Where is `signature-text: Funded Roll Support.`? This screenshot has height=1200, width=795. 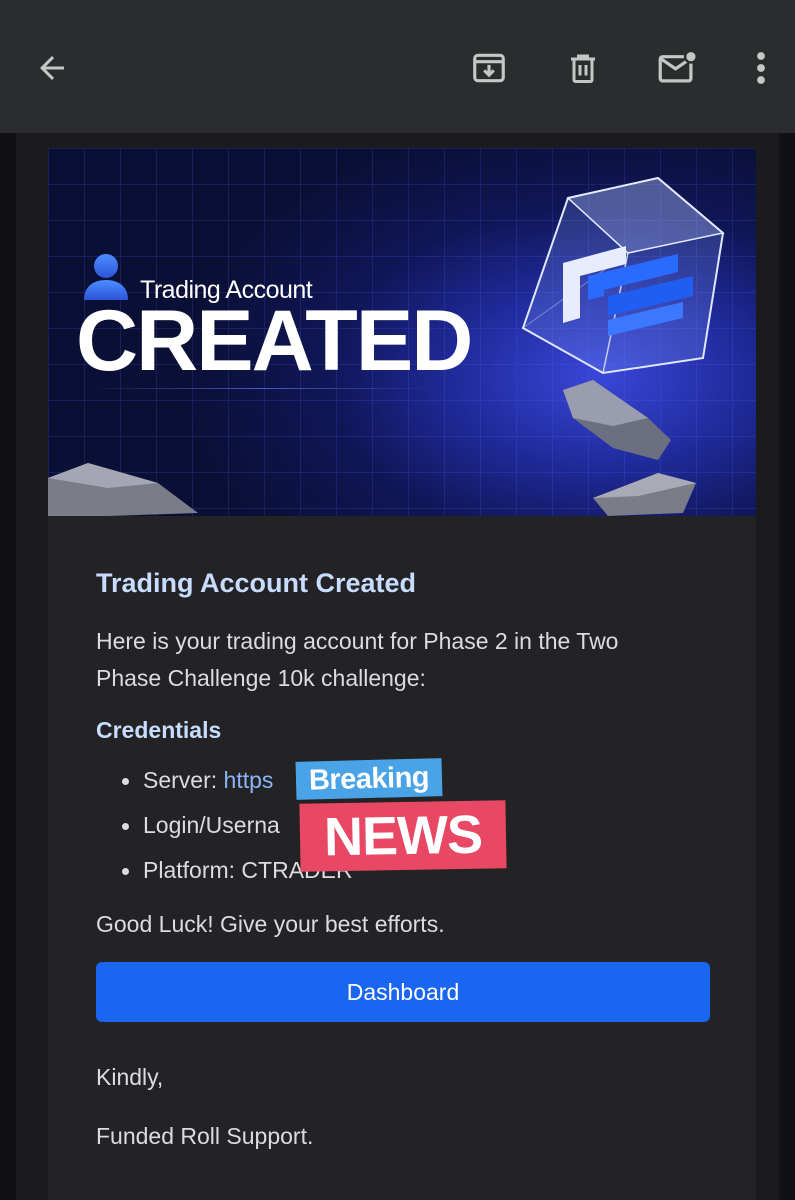
signature-text: Funded Roll Support. is located at coordinates (205, 1136).